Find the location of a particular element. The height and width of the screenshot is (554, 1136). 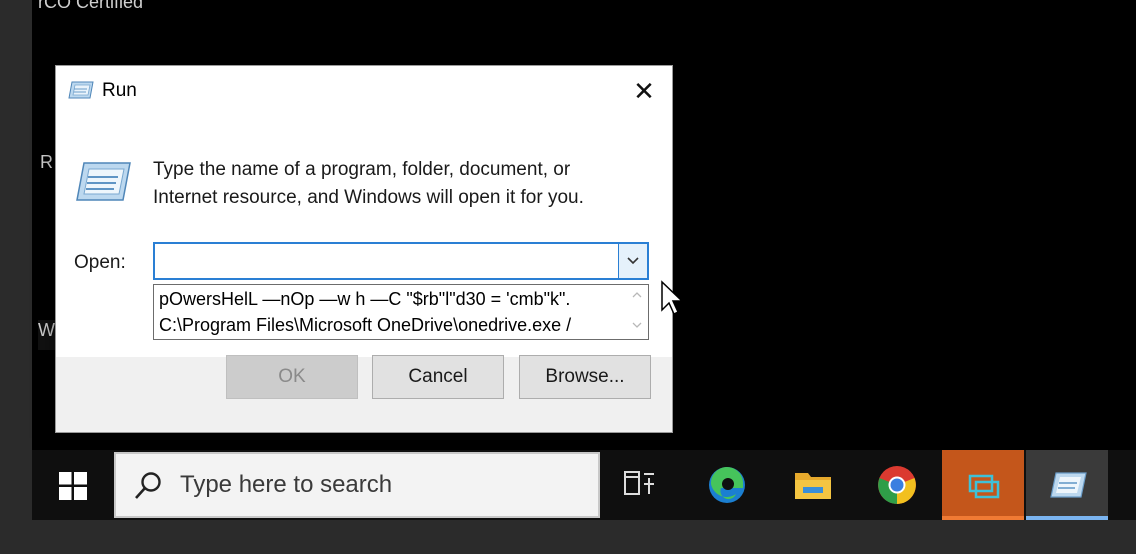

dialog-title: Run is located at coordinates (119, 90).